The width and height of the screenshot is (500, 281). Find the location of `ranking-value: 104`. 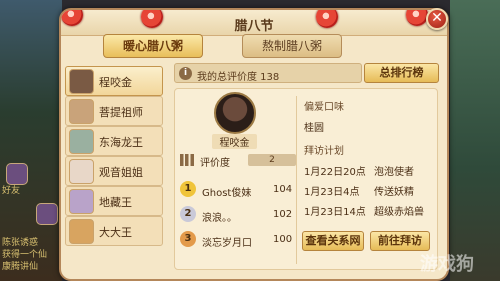

ranking-value: 104 is located at coordinates (283, 189).